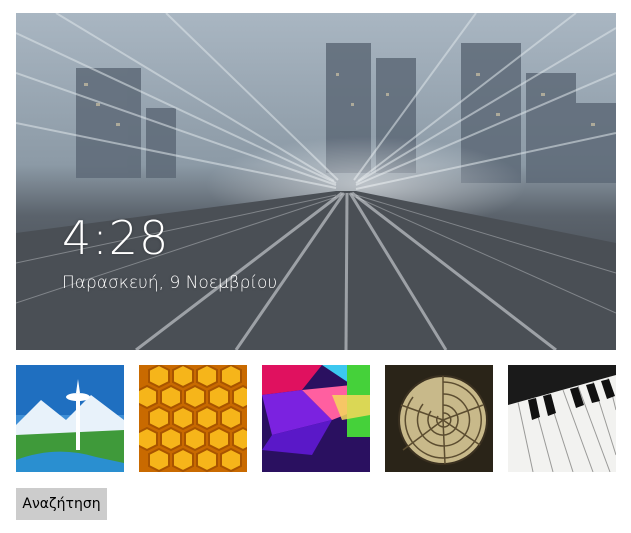 This screenshot has height=533, width=631. I want to click on browse-button: Αναζήτηση, so click(61, 504).